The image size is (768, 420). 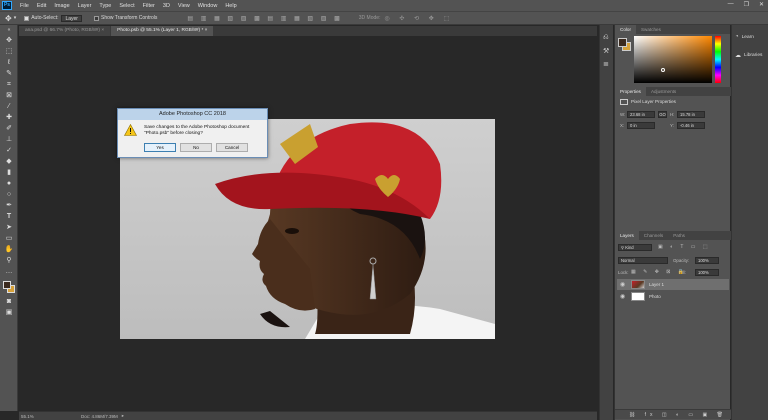 I want to click on layer-footer-icons: ⛓ fx ◫ ◐ ▭ ▣ 🗑, so click(x=678, y=415).